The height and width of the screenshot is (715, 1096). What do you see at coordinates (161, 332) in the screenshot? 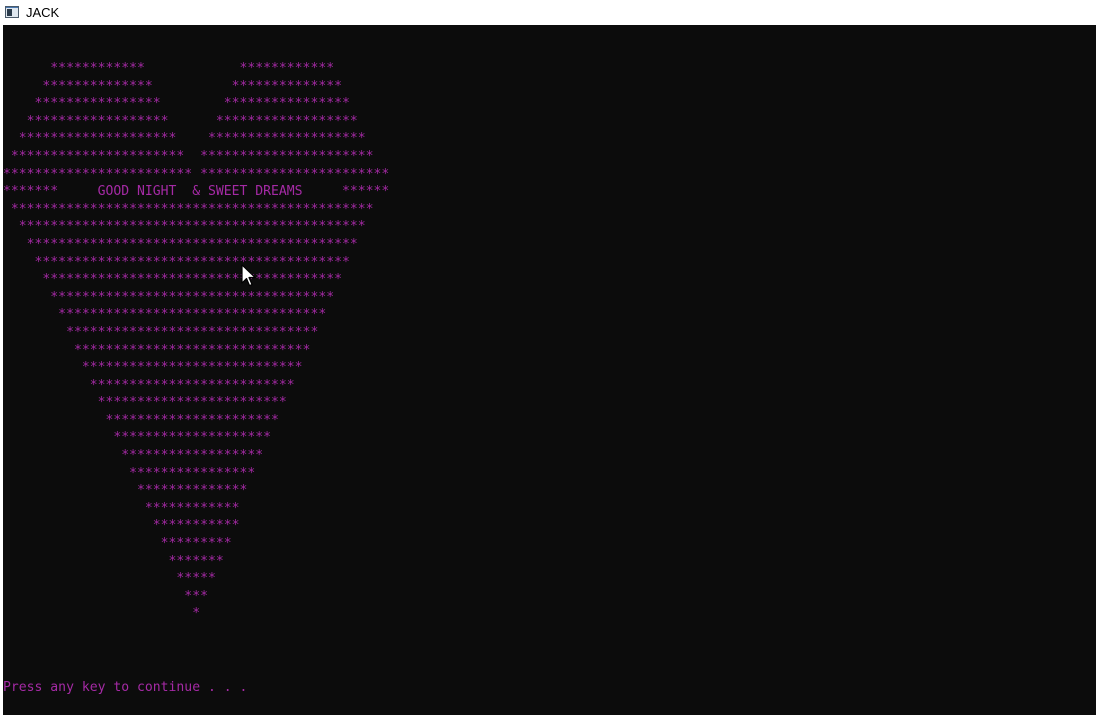
I see `heart-line: ********************************` at bounding box center [161, 332].